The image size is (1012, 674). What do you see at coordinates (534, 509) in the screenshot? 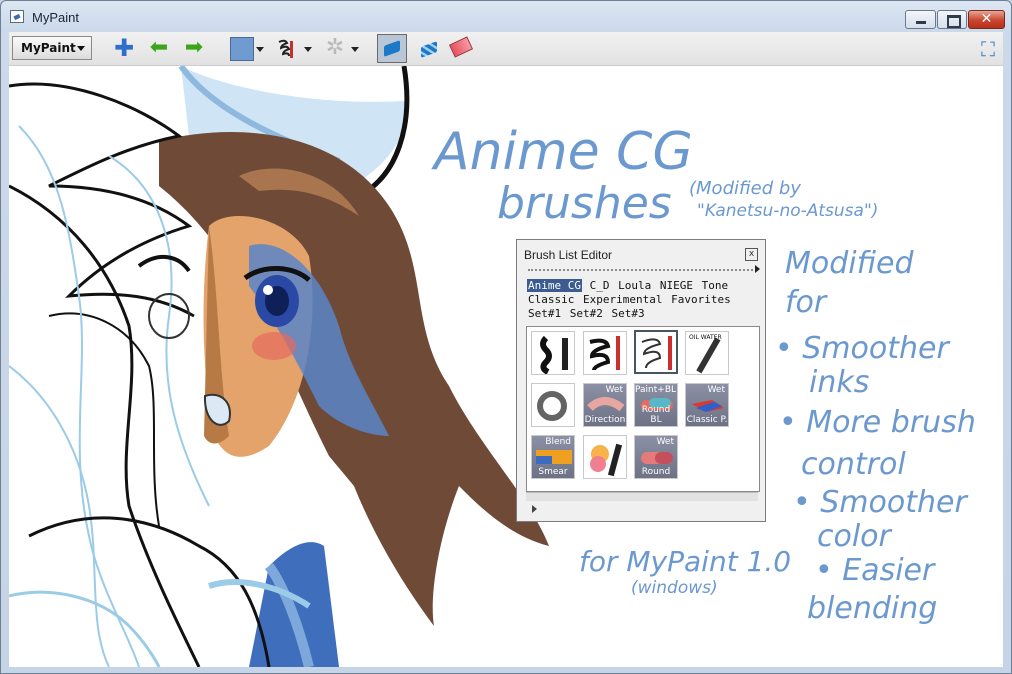
I see `expand-footer-icon` at bounding box center [534, 509].